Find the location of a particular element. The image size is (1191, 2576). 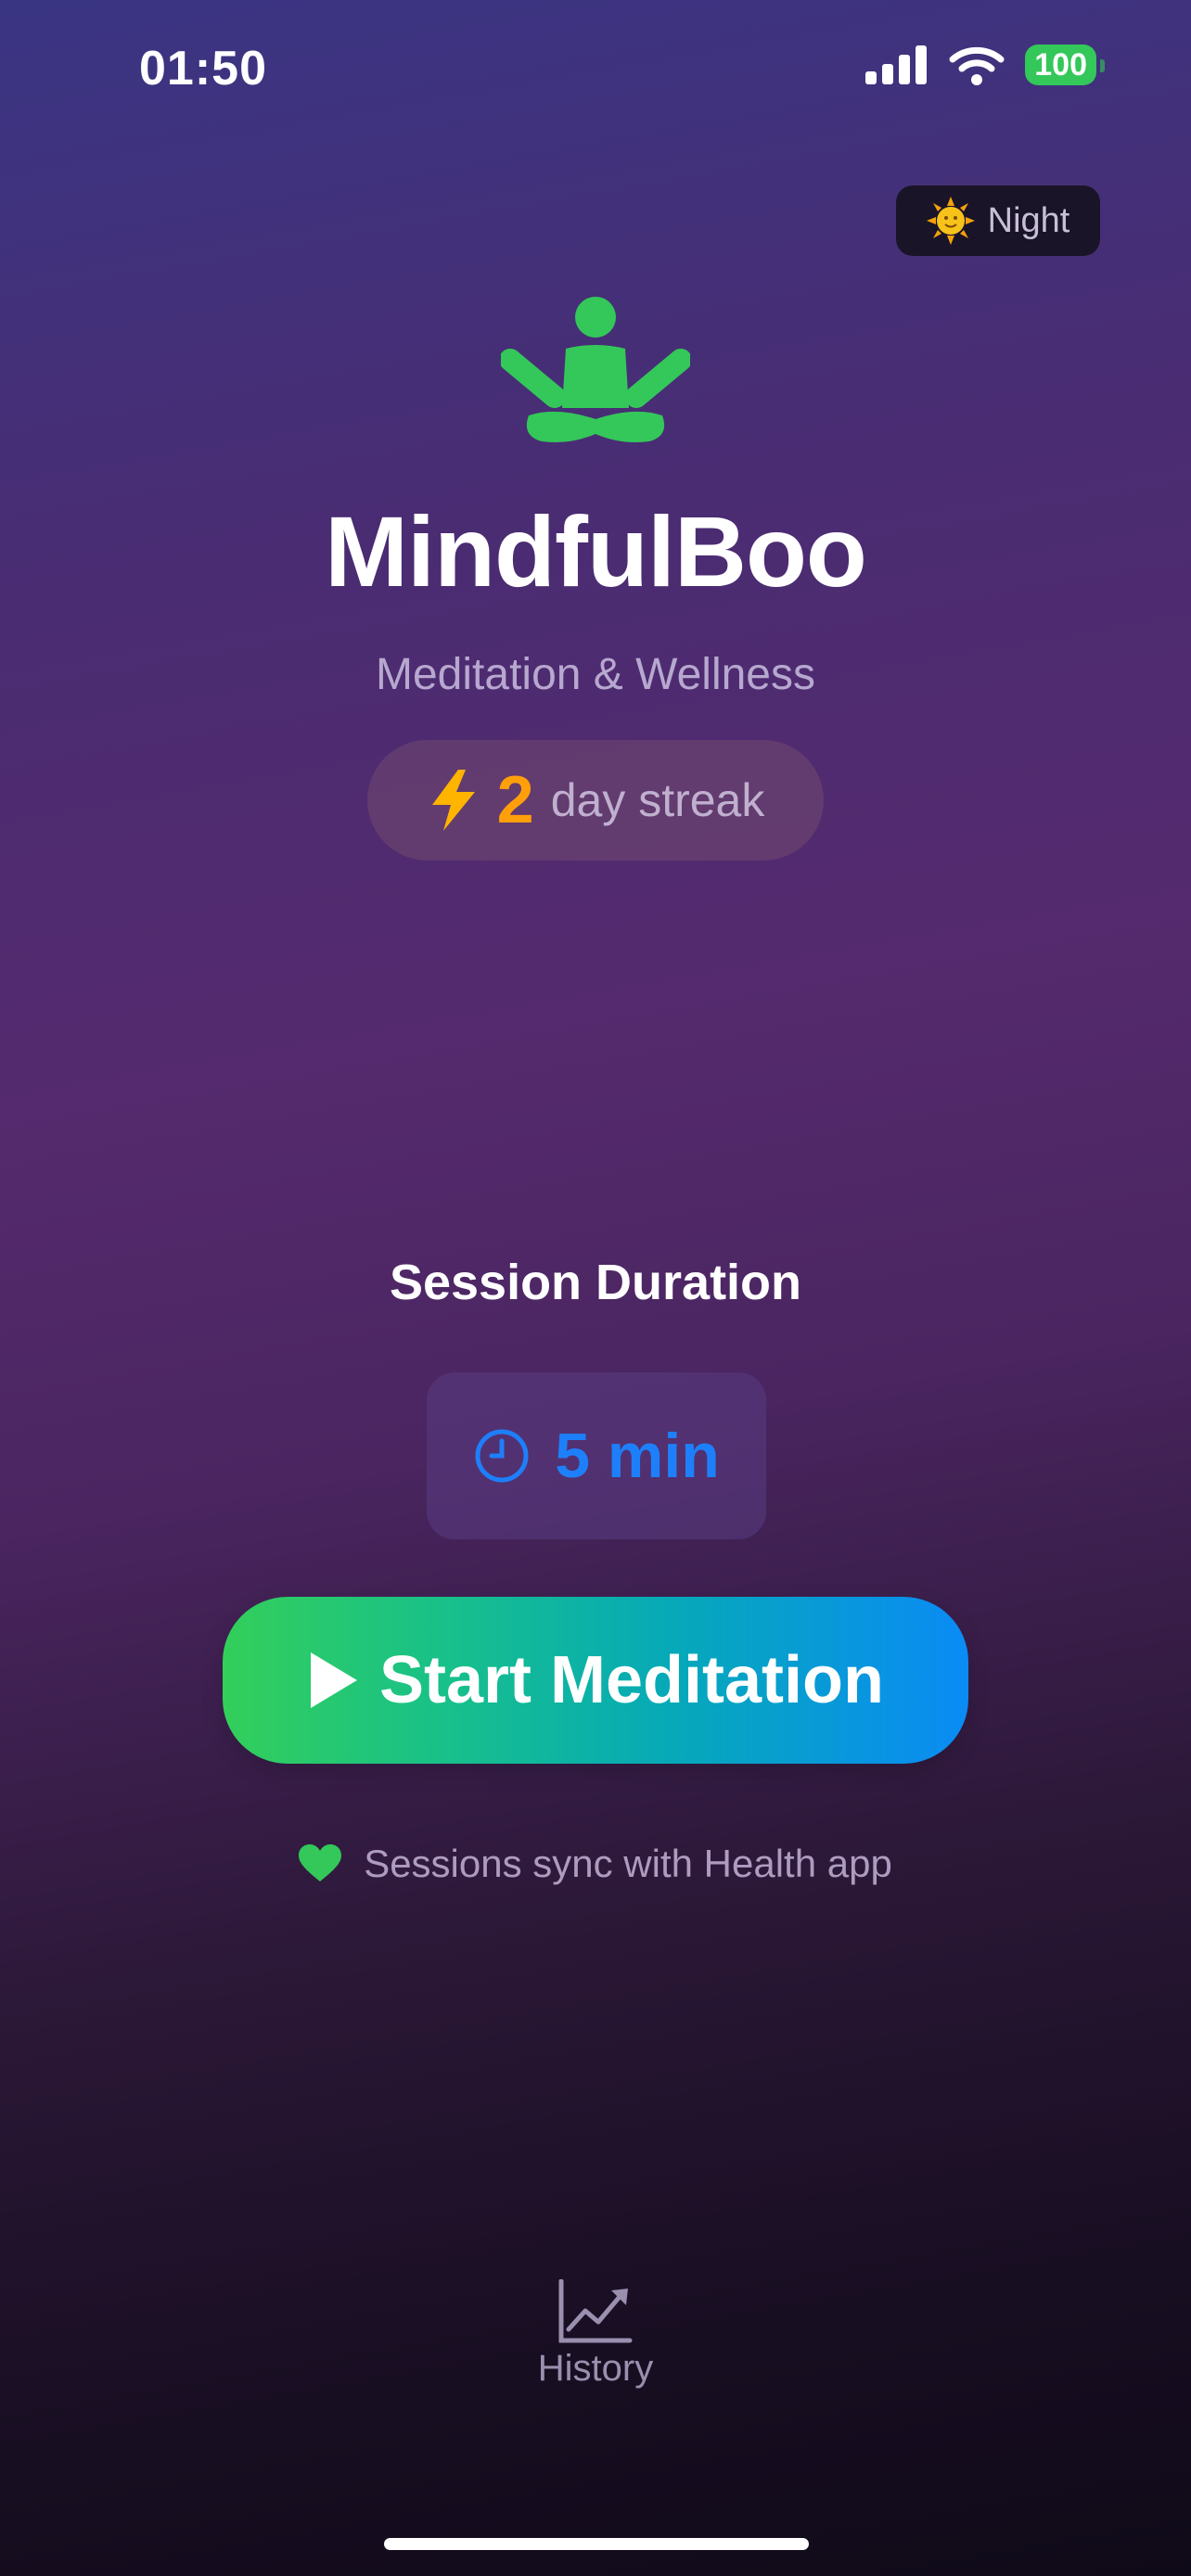

duration-picker: 5 min is located at coordinates (597, 1455).